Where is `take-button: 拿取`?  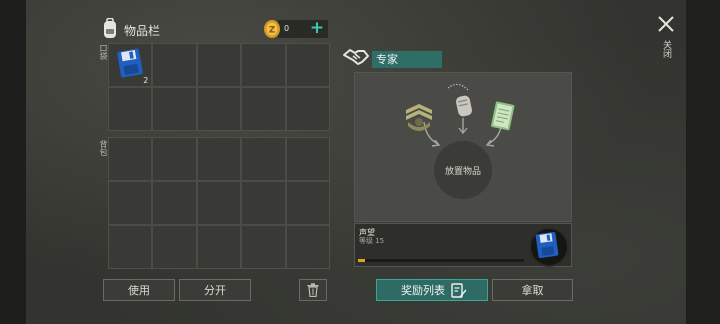 take-button: 拿取 is located at coordinates (532, 290).